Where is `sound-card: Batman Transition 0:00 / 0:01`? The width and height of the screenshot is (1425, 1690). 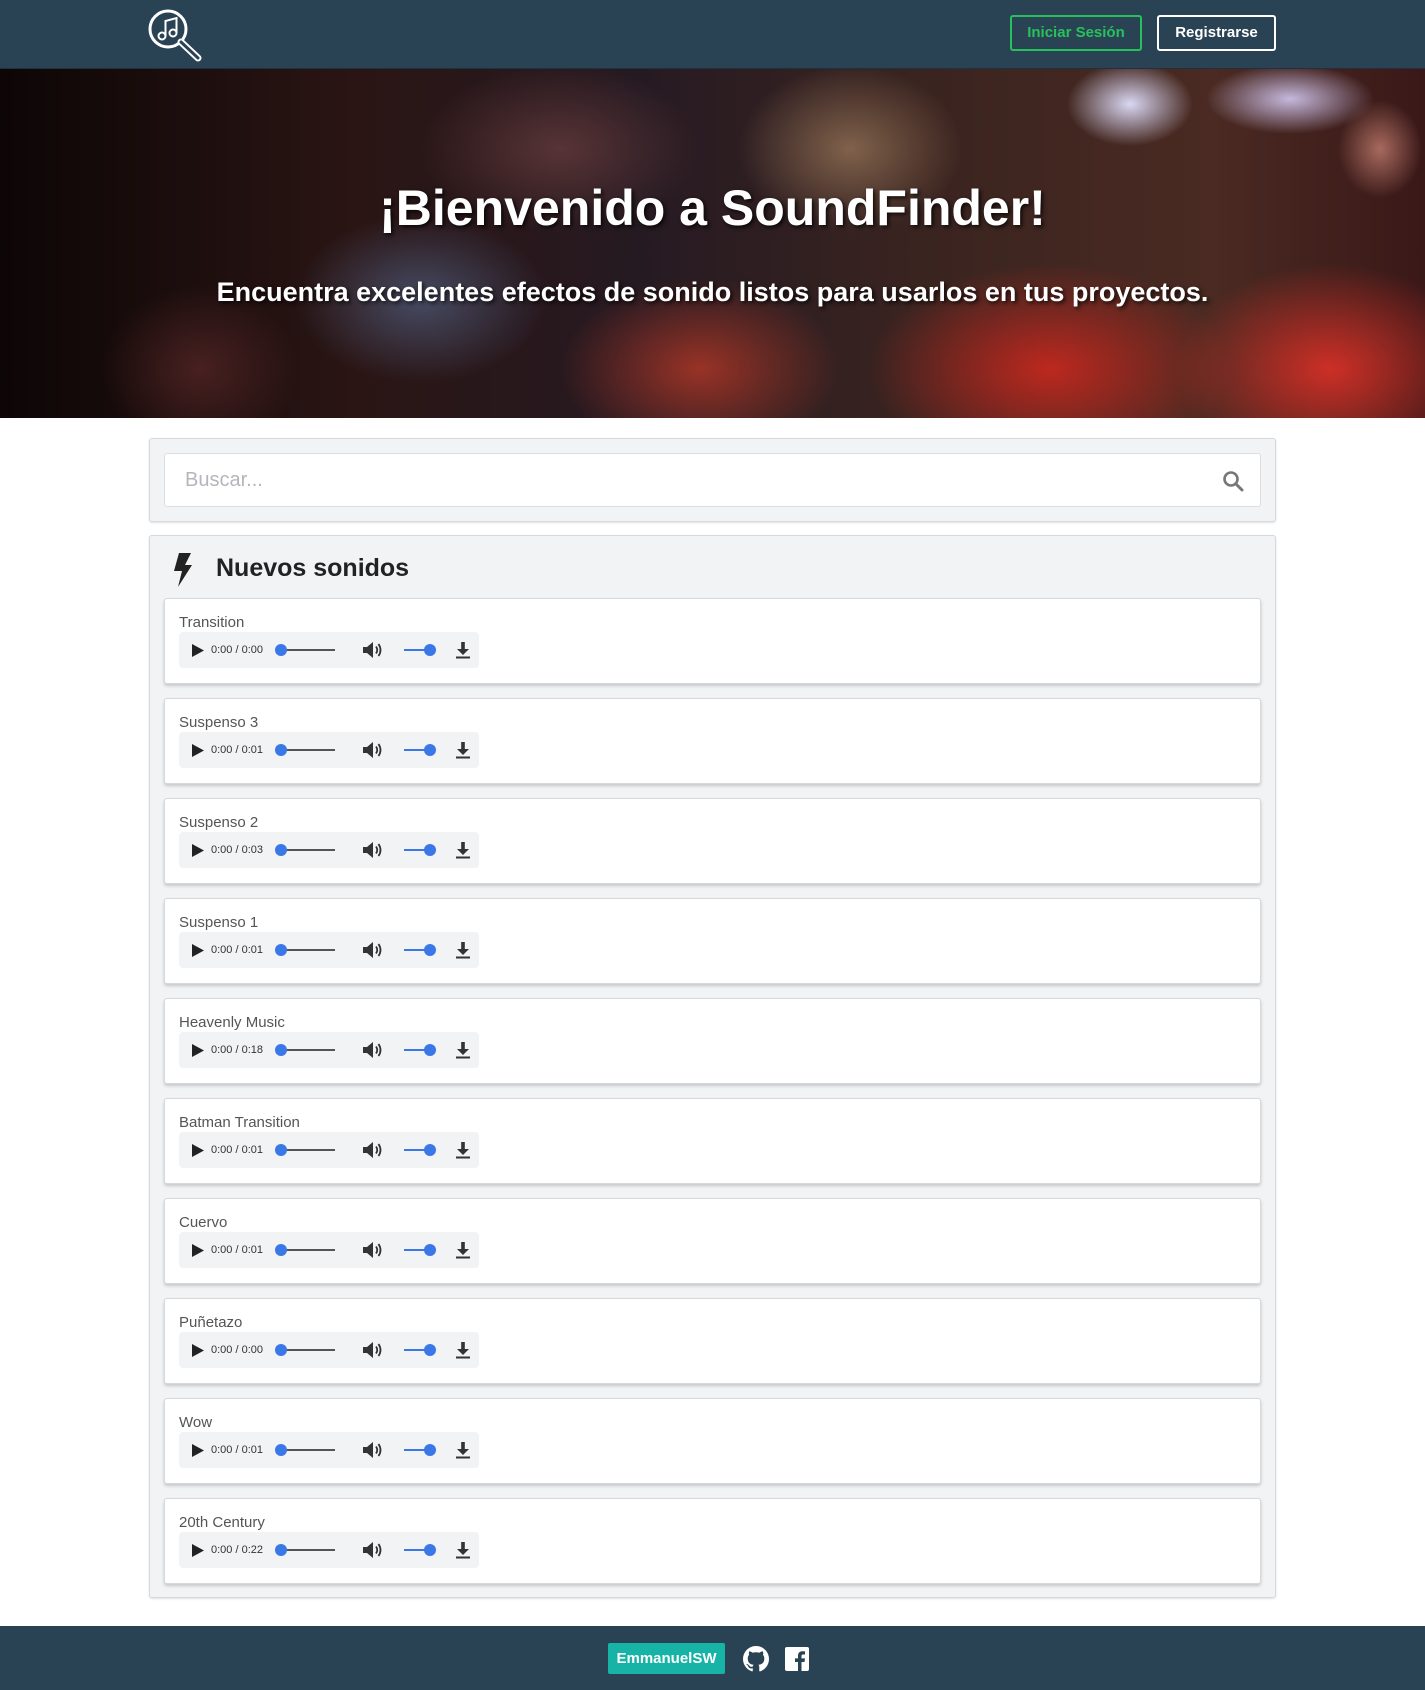
sound-card: Batman Transition 0:00 / 0:01 is located at coordinates (712, 1141).